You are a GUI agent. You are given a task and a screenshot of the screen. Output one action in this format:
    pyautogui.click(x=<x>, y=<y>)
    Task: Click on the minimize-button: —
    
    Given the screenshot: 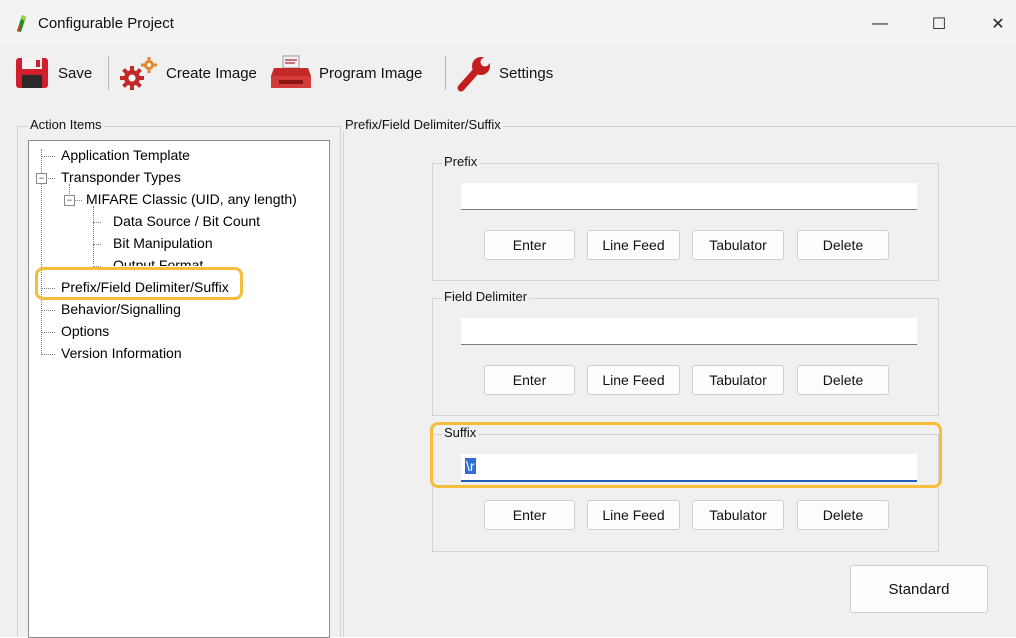 What is the action you would take?
    pyautogui.click(x=880, y=24)
    